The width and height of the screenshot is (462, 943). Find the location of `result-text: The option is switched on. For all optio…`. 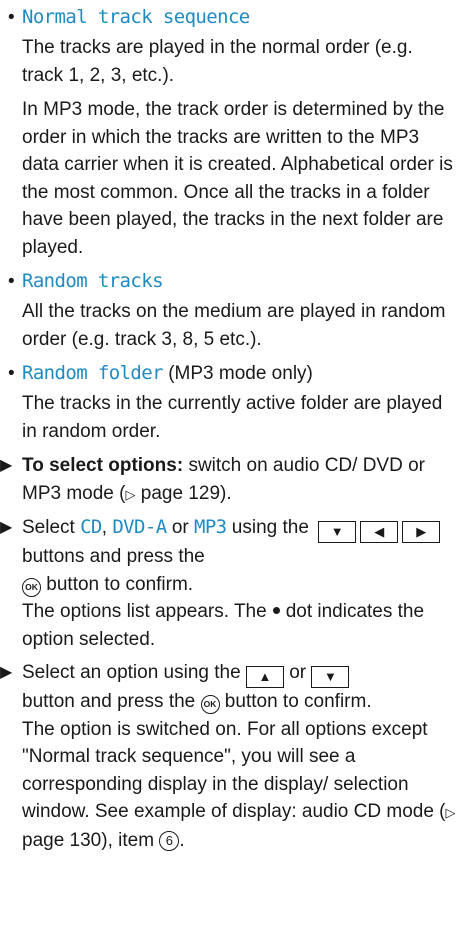

result-text: The option is switched on. For all optio… is located at coordinates (234, 770).